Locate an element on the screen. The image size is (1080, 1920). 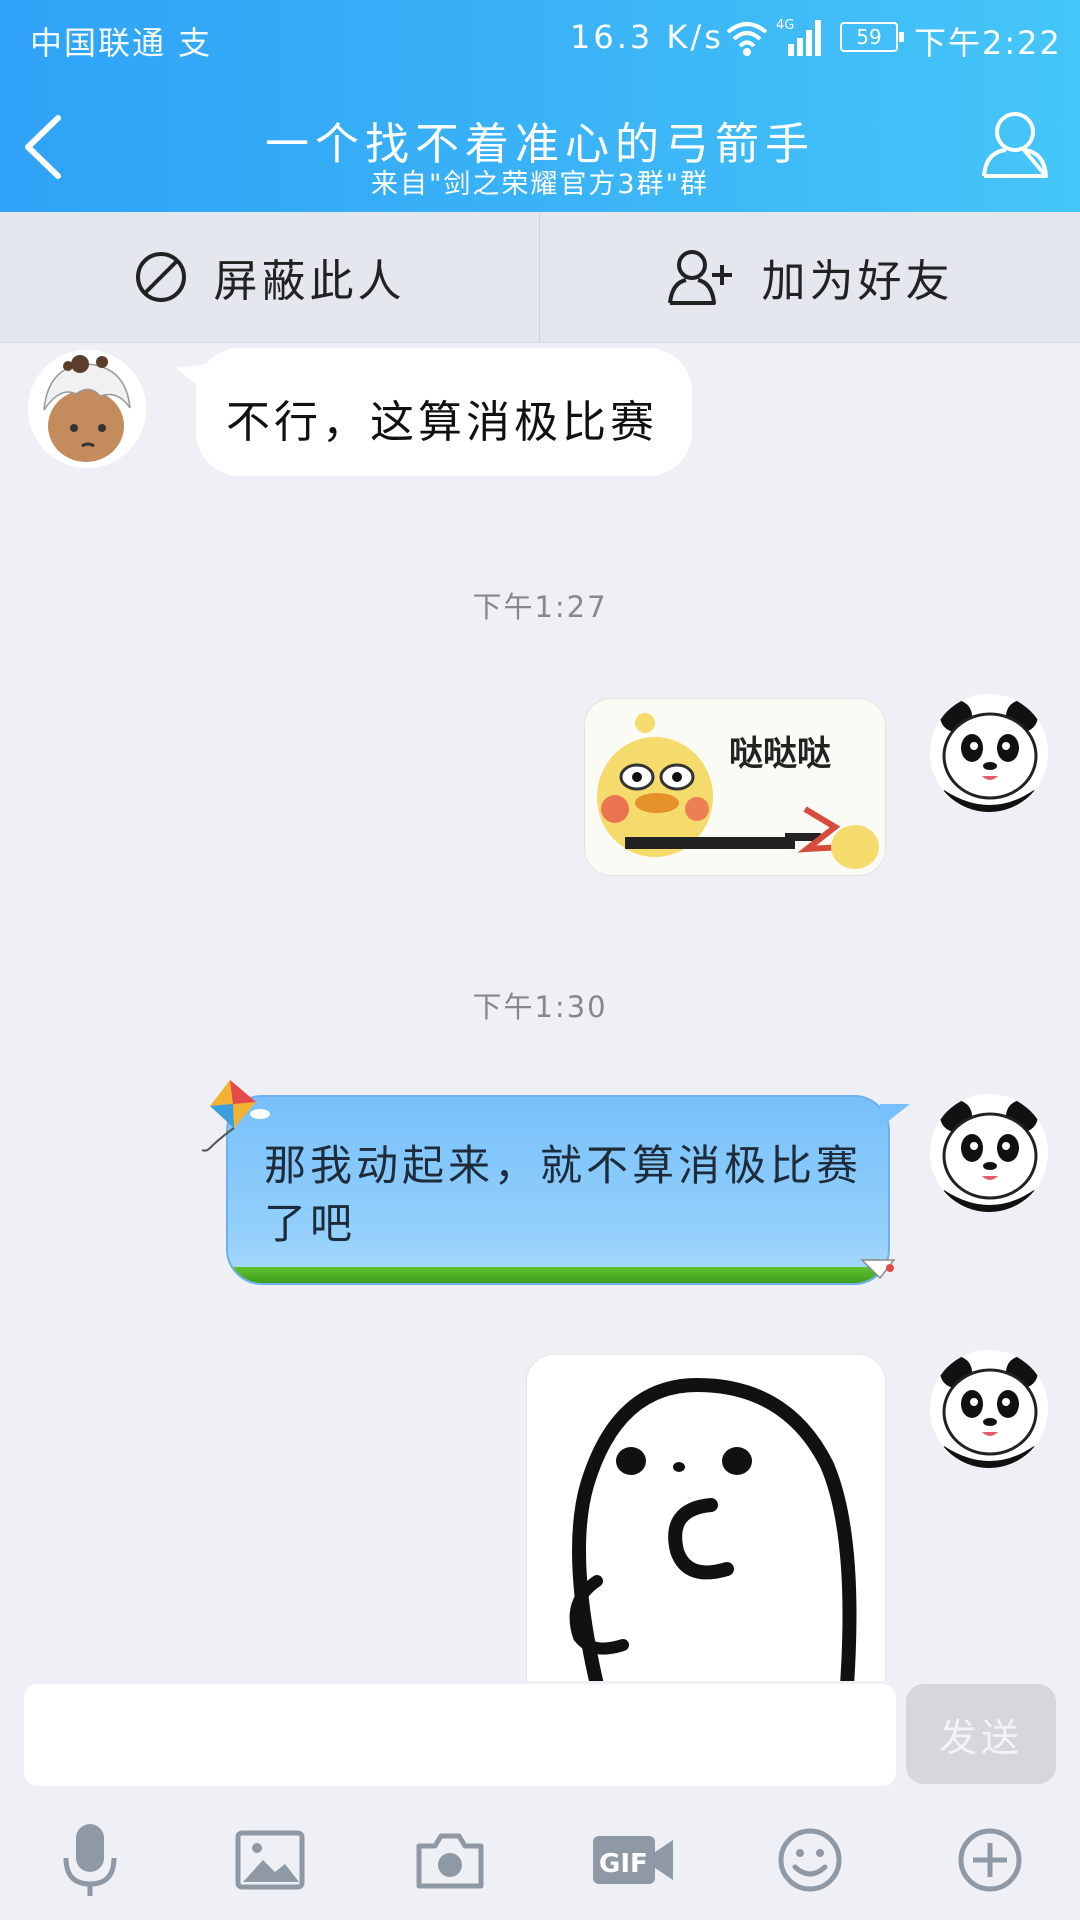
add-friend-button: 加为好友 is located at coordinates (809, 277).